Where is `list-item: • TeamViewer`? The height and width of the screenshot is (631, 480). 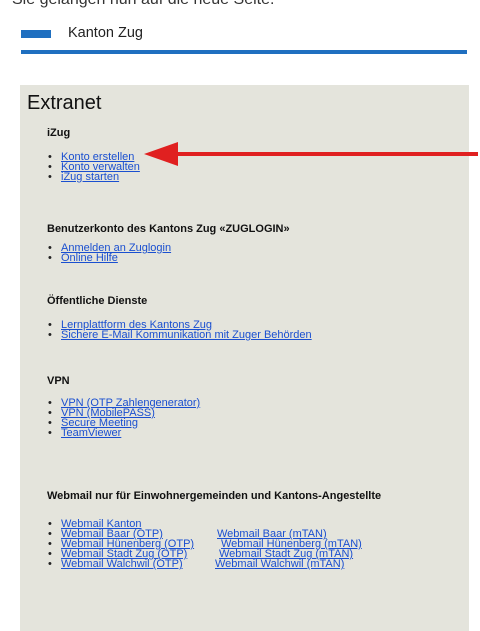 list-item: • TeamViewer is located at coordinates (123, 433).